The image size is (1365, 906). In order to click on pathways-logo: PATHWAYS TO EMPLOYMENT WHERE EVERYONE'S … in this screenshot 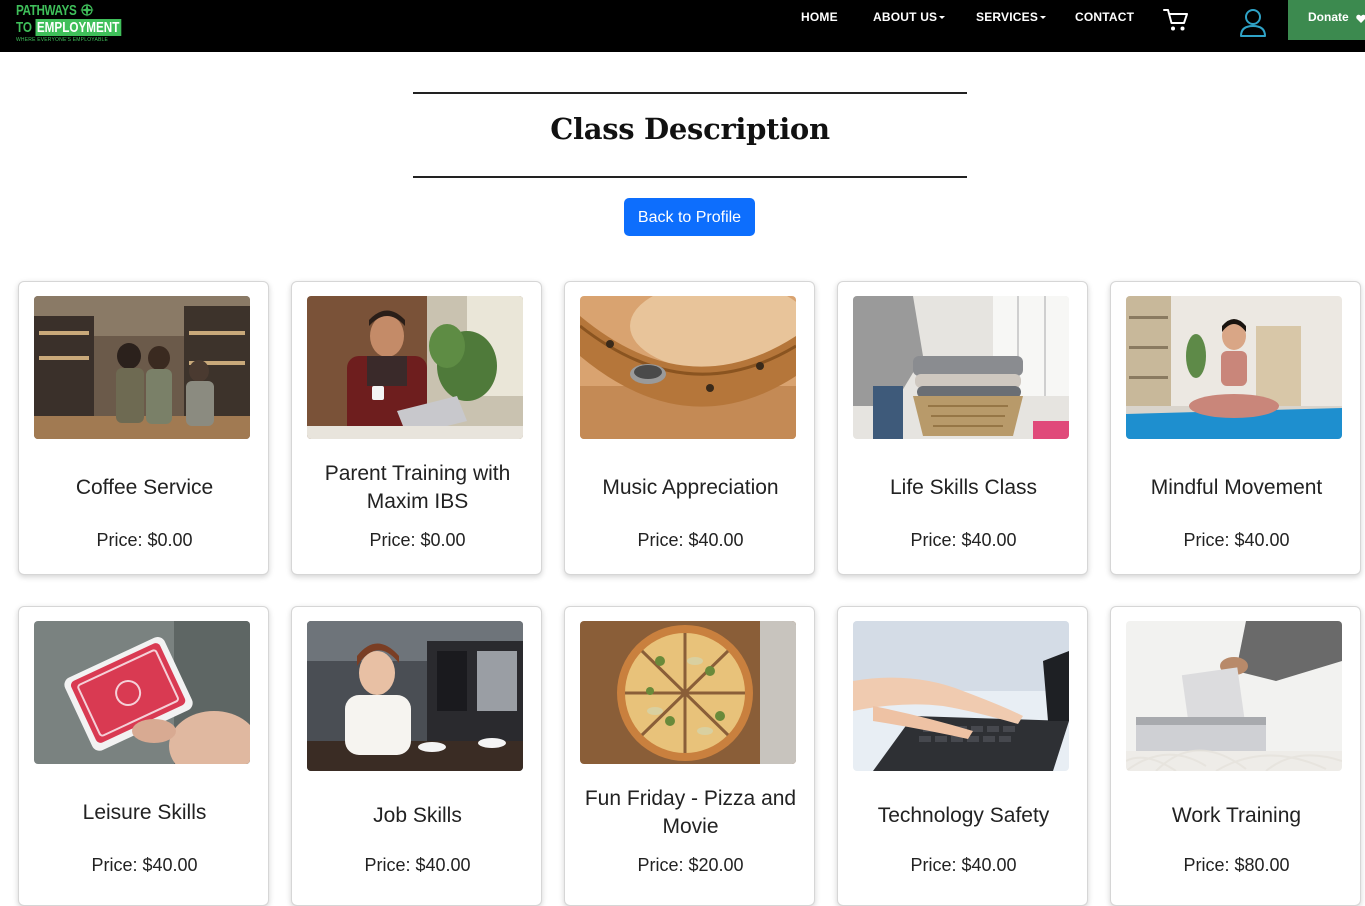, I will do `click(68, 23)`.